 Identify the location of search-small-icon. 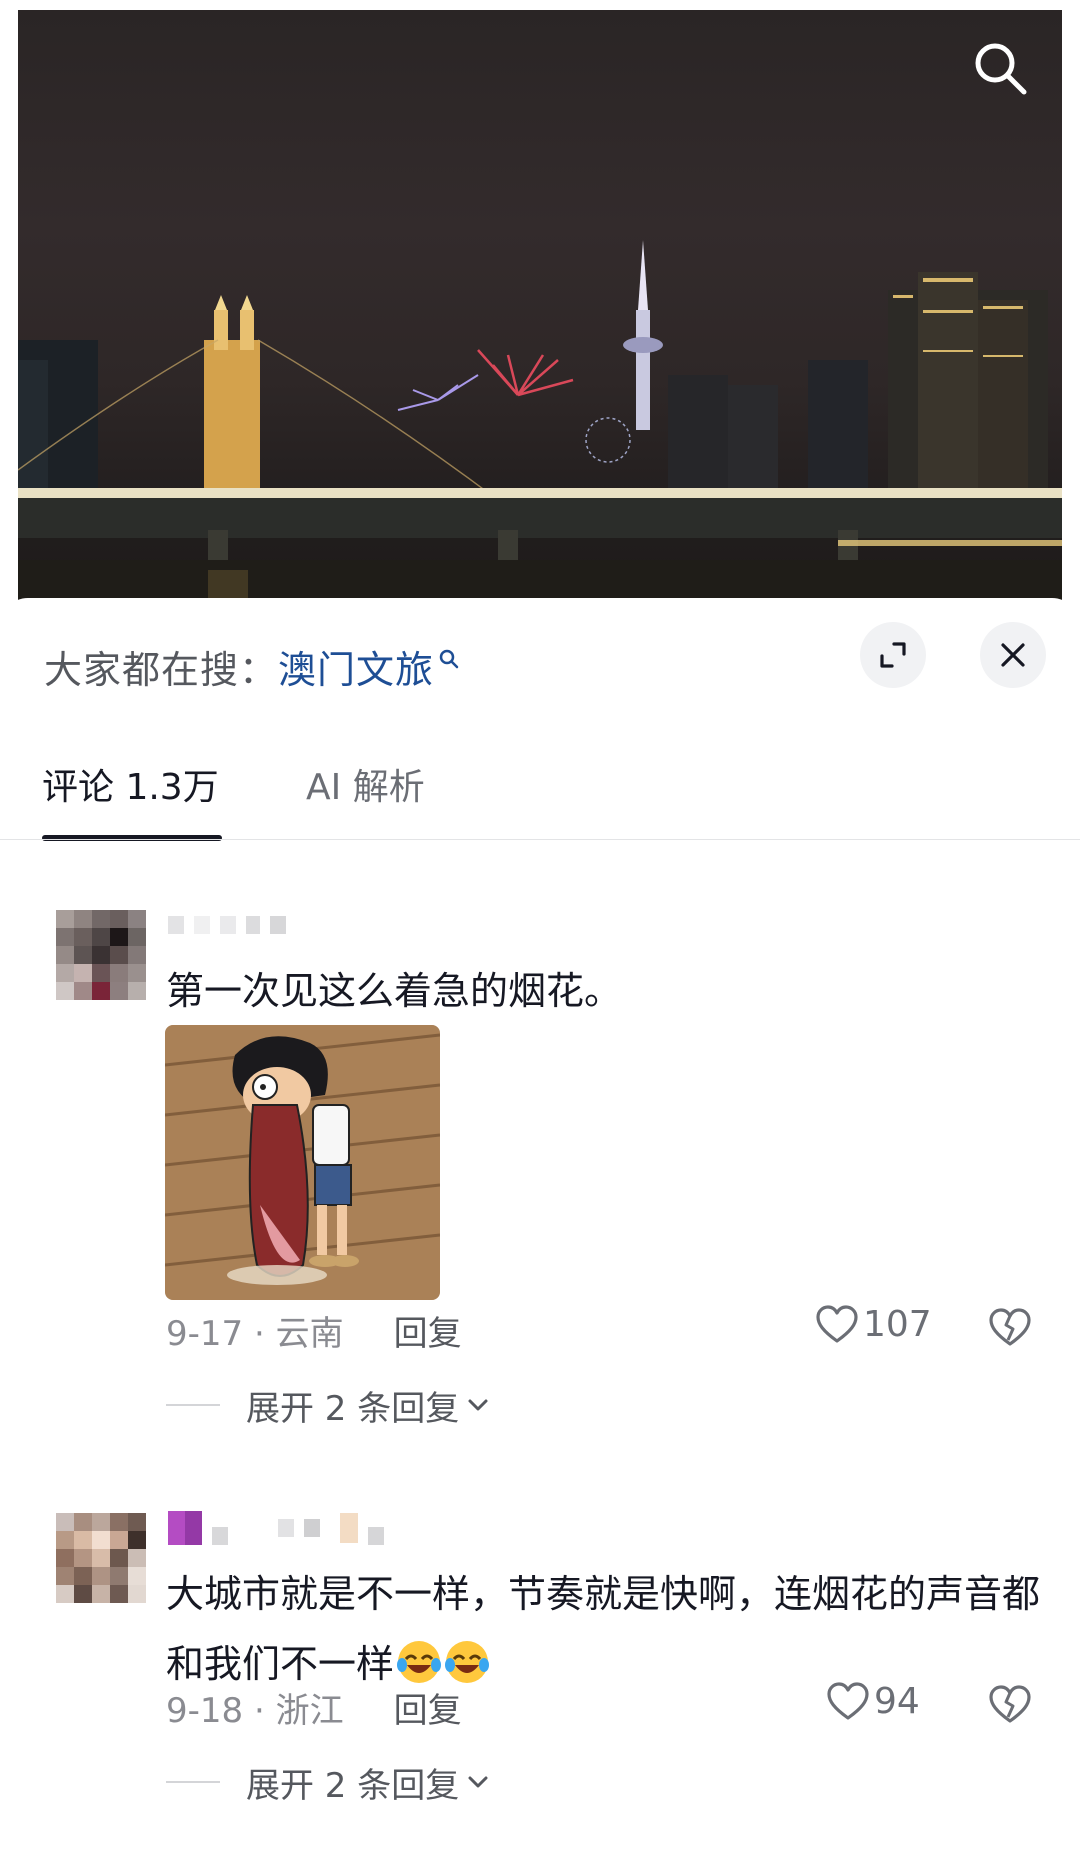
(449, 659).